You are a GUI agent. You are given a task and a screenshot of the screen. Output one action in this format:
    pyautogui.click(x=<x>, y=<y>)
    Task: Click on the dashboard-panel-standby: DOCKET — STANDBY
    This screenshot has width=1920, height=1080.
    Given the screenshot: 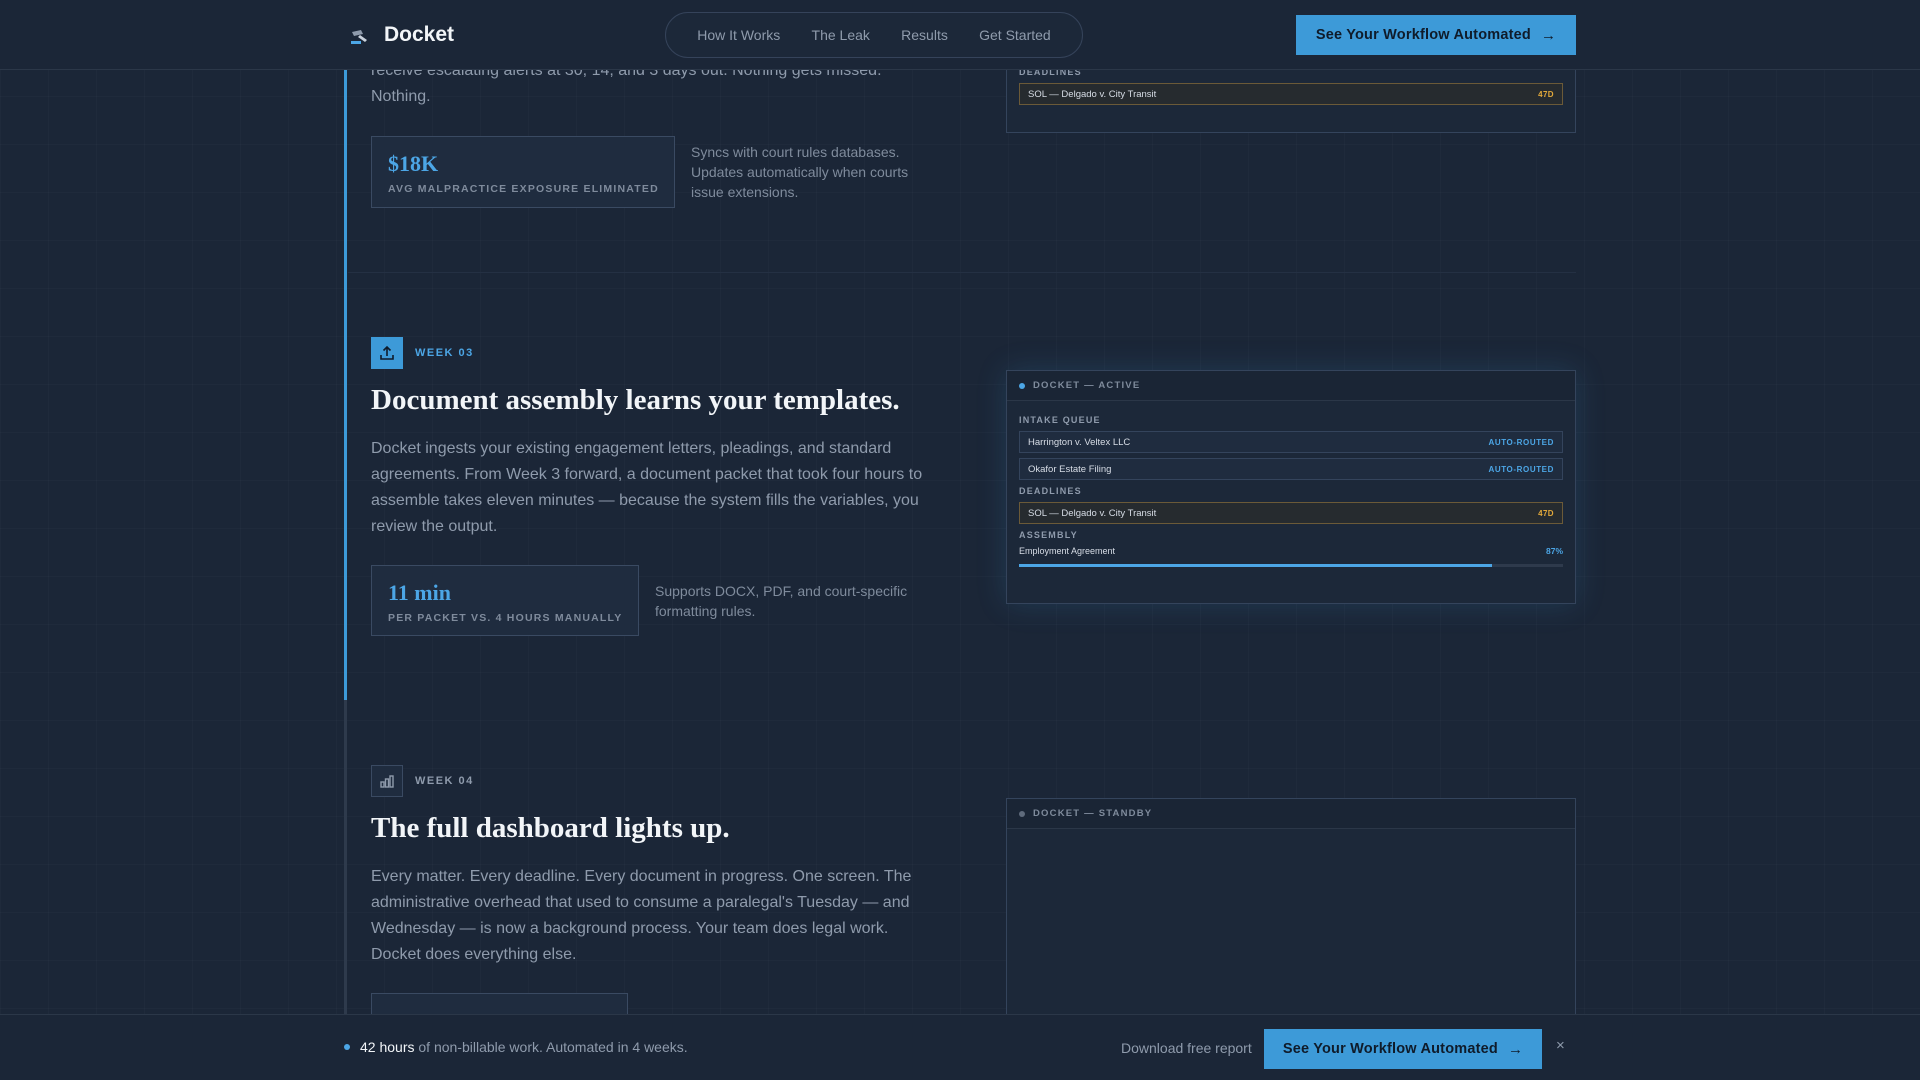 What is the action you would take?
    pyautogui.click(x=1291, y=913)
    